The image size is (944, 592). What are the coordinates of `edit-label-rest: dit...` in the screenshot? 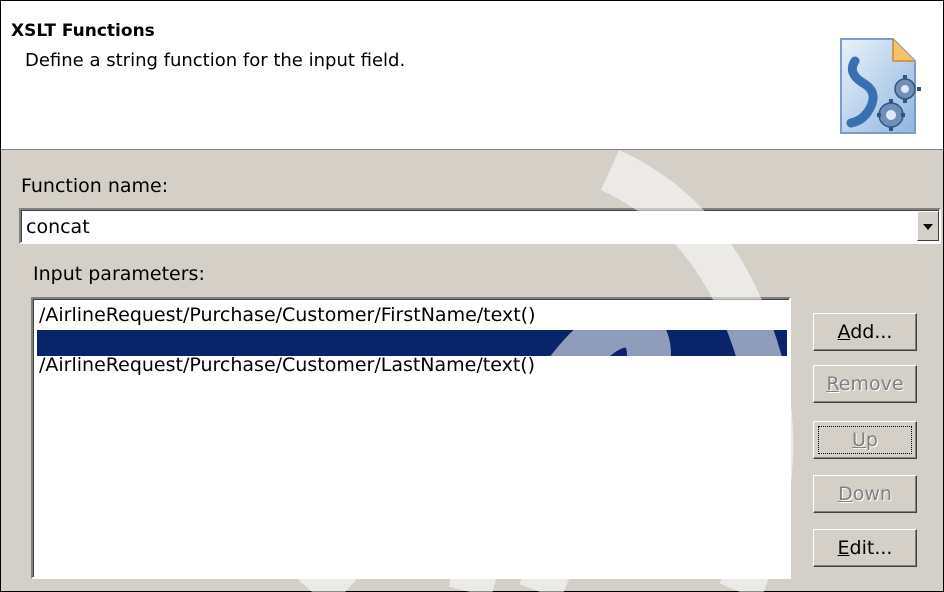 It's located at (871, 548).